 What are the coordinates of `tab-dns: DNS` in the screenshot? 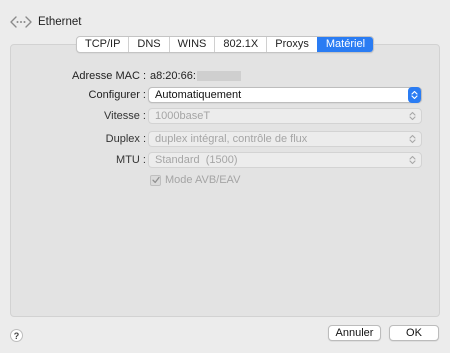 It's located at (148, 44).